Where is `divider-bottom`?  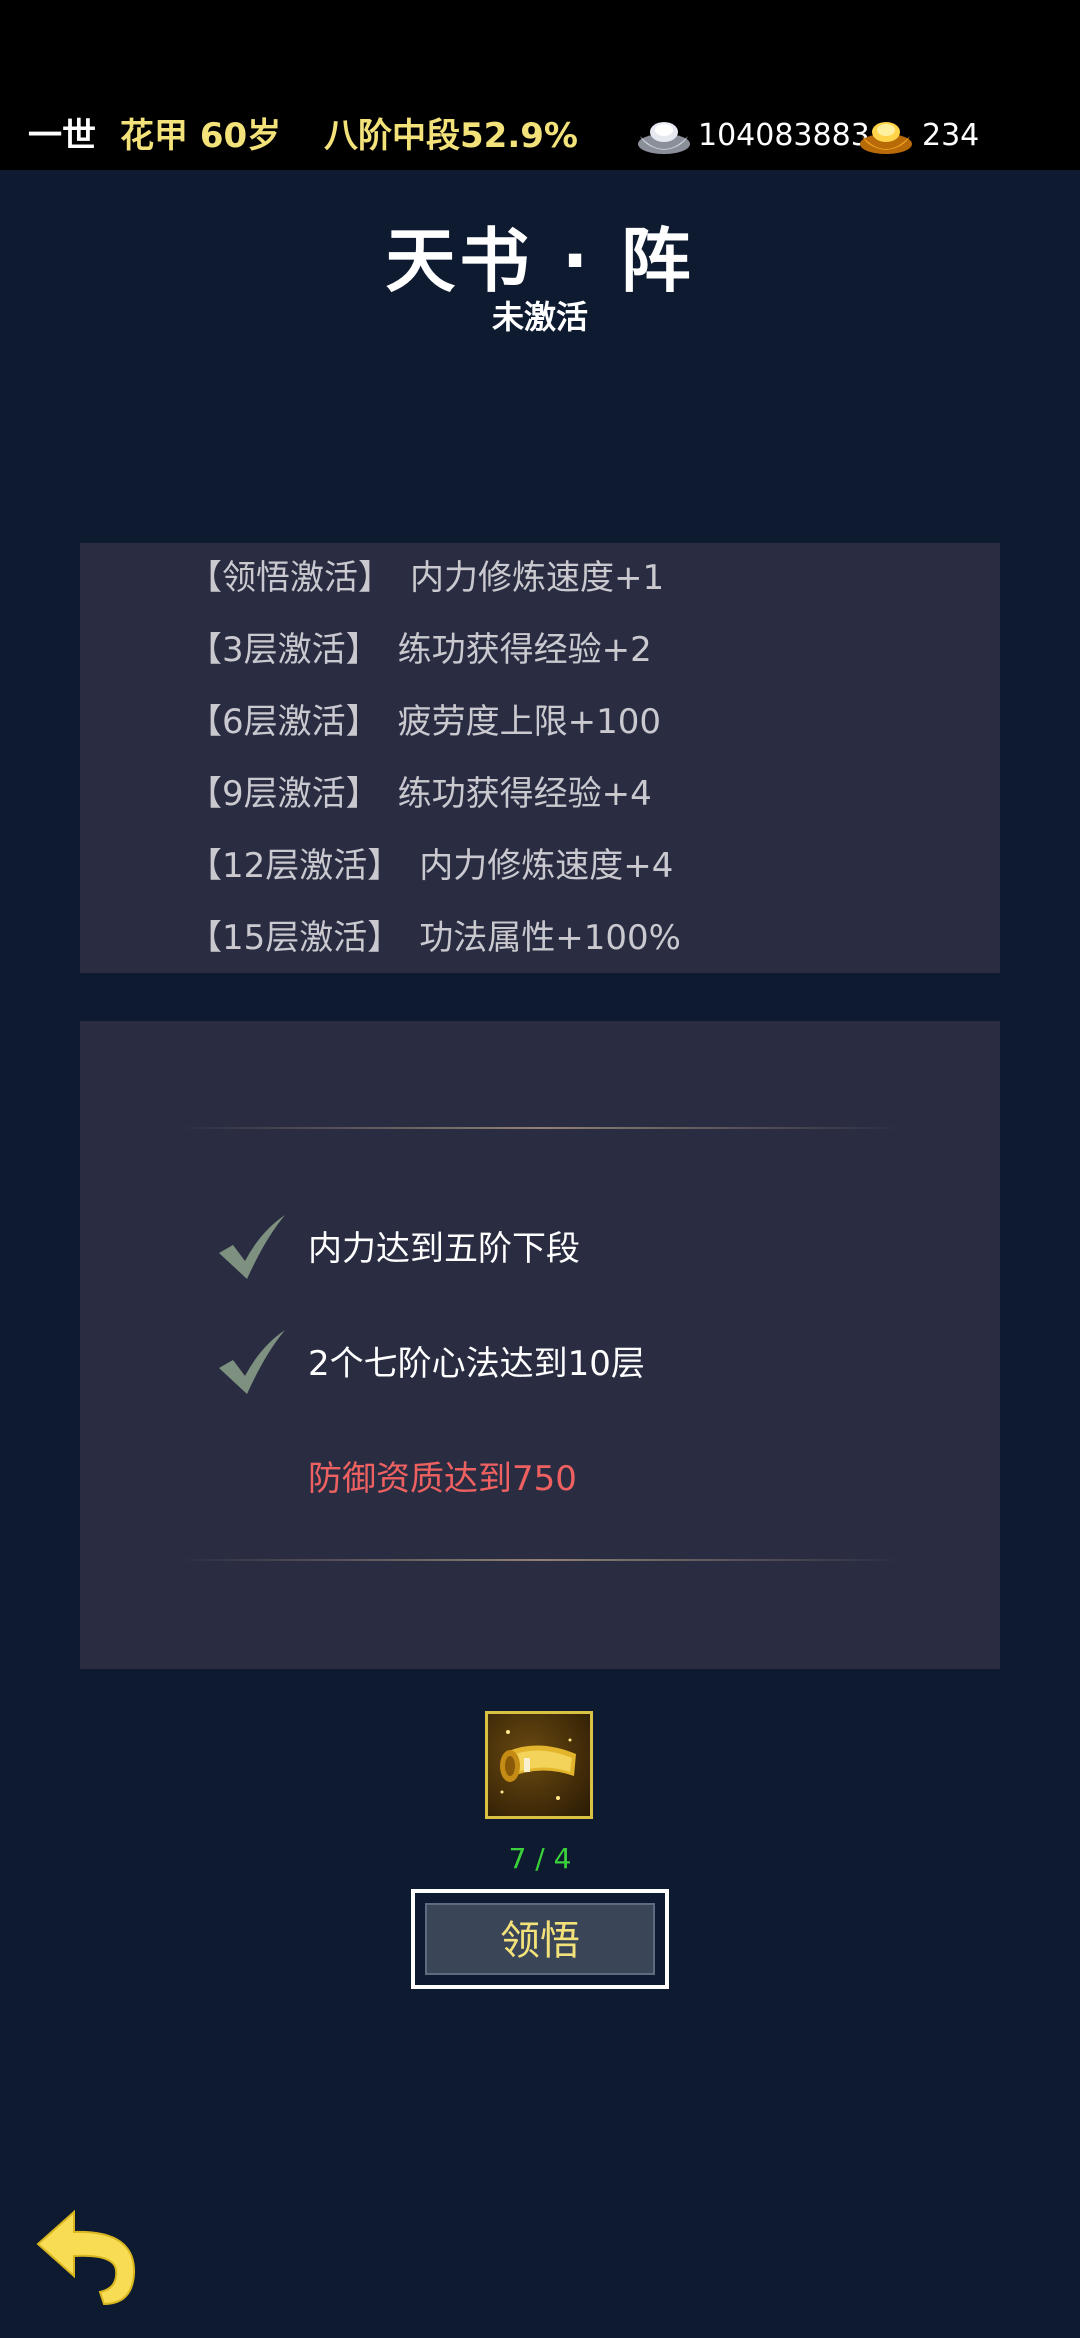 divider-bottom is located at coordinates (540, 1560).